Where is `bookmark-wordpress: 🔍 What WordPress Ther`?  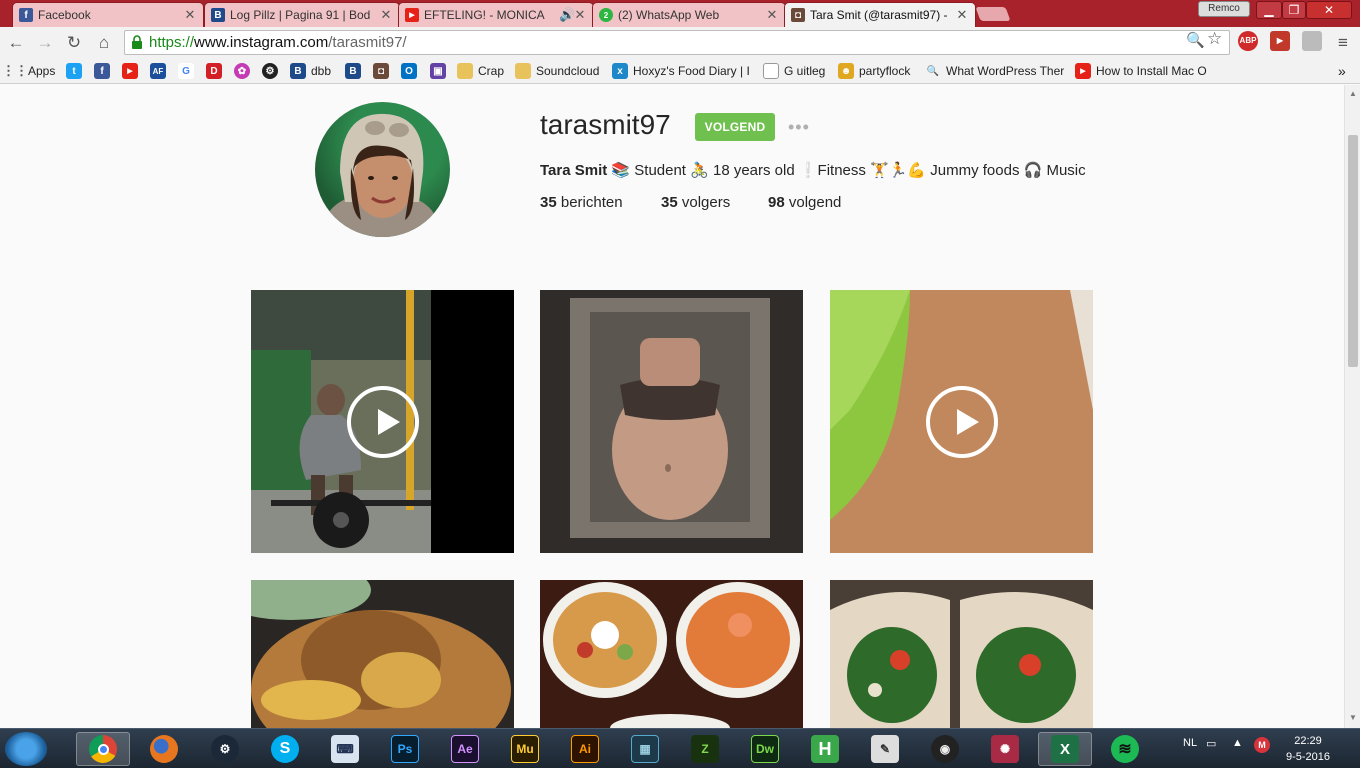
bookmark-wordpress: 🔍 What WordPress Ther is located at coordinates (995, 71).